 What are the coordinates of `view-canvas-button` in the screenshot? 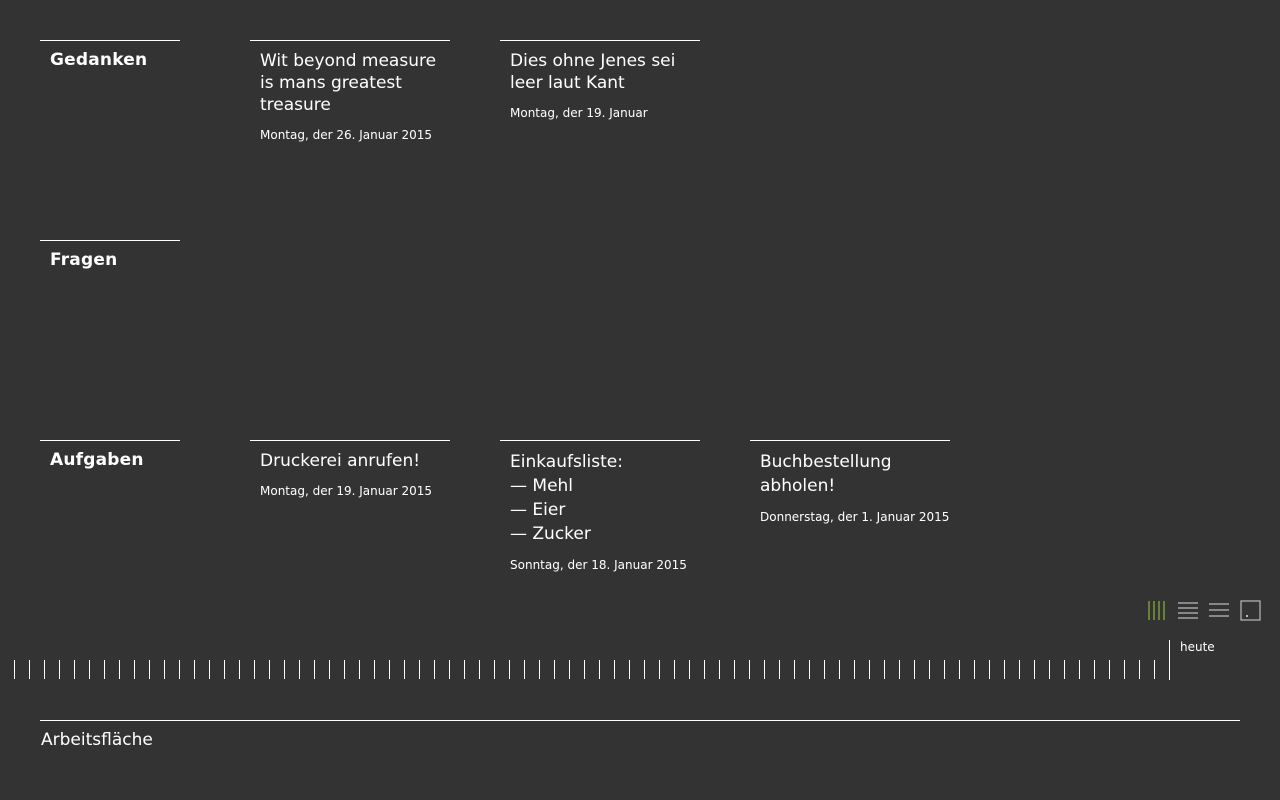 It's located at (1251, 611).